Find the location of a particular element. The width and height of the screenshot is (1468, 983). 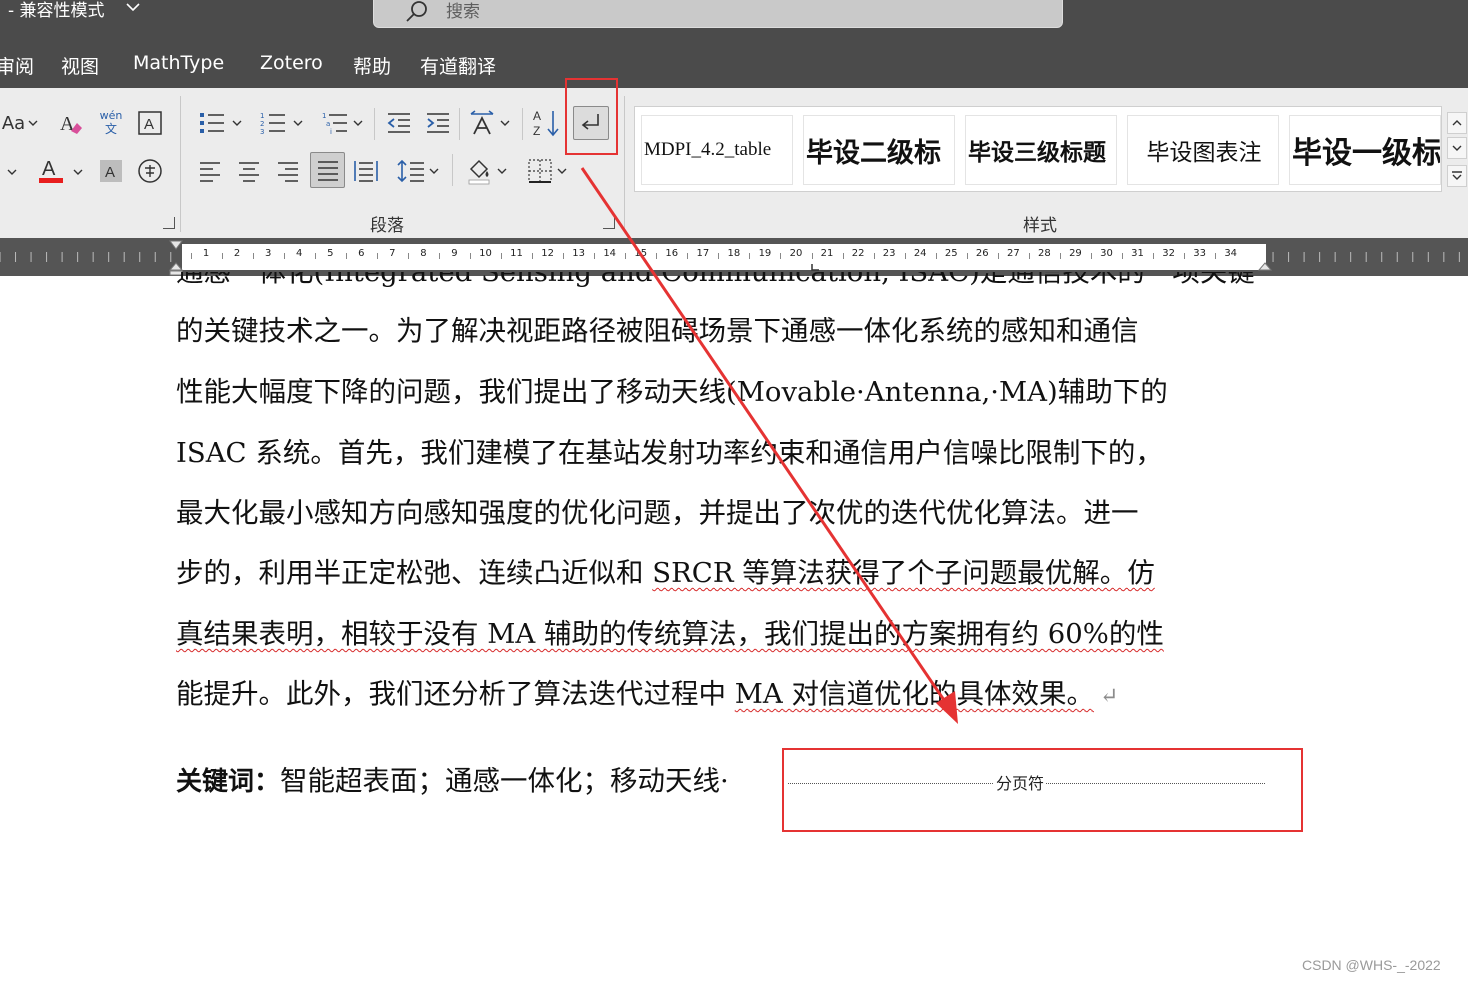

expand-gallery-icon is located at coordinates (1457, 175).